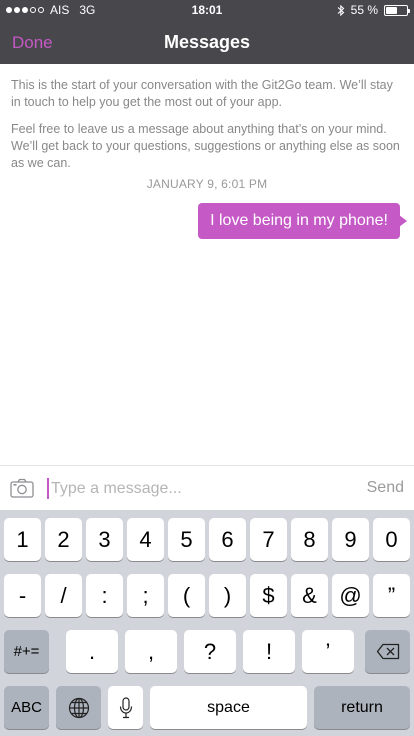 The height and width of the screenshot is (736, 414). I want to click on battery-icon, so click(397, 10).